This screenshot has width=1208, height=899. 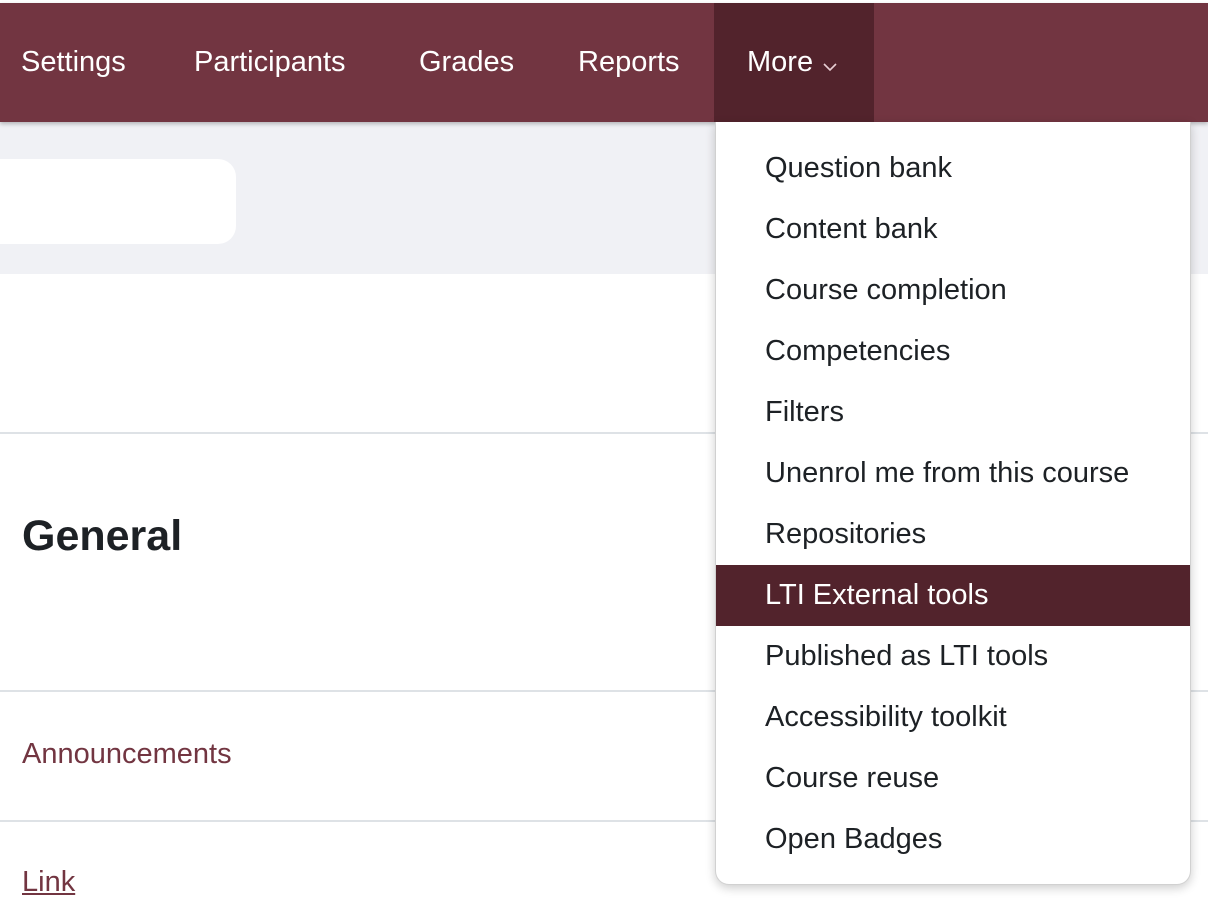 I want to click on header-search-field, so click(x=118, y=201).